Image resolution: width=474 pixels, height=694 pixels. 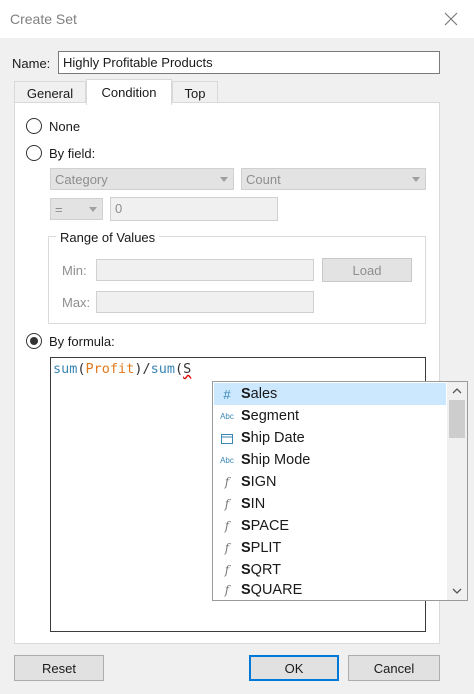 What do you see at coordinates (227, 438) in the screenshot?
I see `date-field-icon` at bounding box center [227, 438].